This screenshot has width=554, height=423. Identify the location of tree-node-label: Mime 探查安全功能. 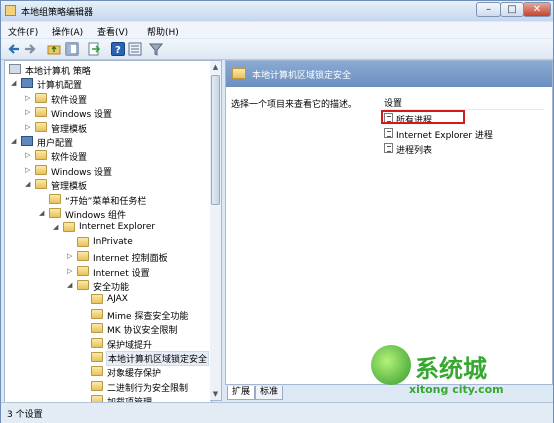
(148, 316).